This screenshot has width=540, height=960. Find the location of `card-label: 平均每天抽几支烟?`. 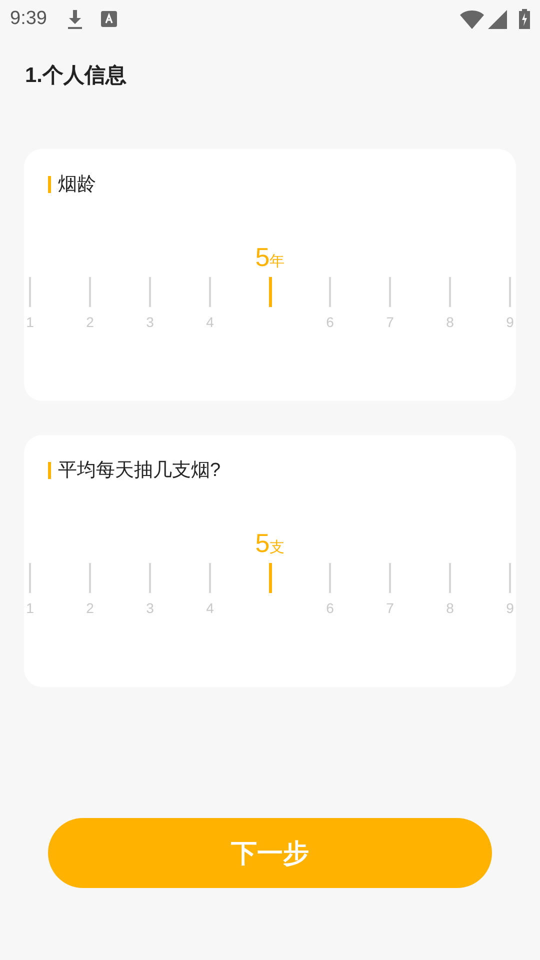

card-label: 平均每天抽几支烟? is located at coordinates (139, 470).